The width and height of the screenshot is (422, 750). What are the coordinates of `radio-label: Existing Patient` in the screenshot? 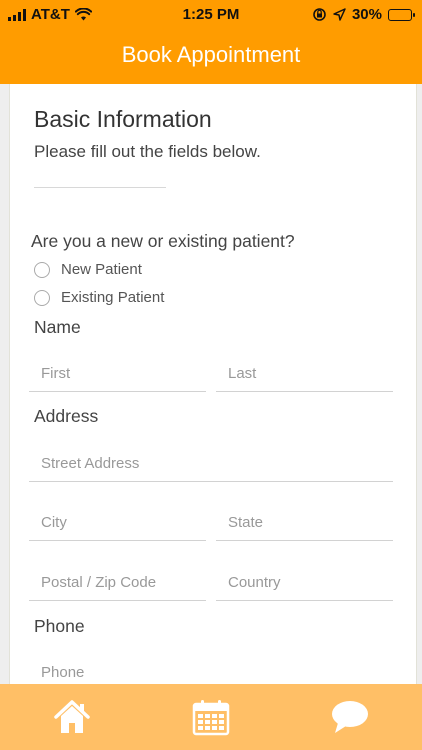 It's located at (113, 297).